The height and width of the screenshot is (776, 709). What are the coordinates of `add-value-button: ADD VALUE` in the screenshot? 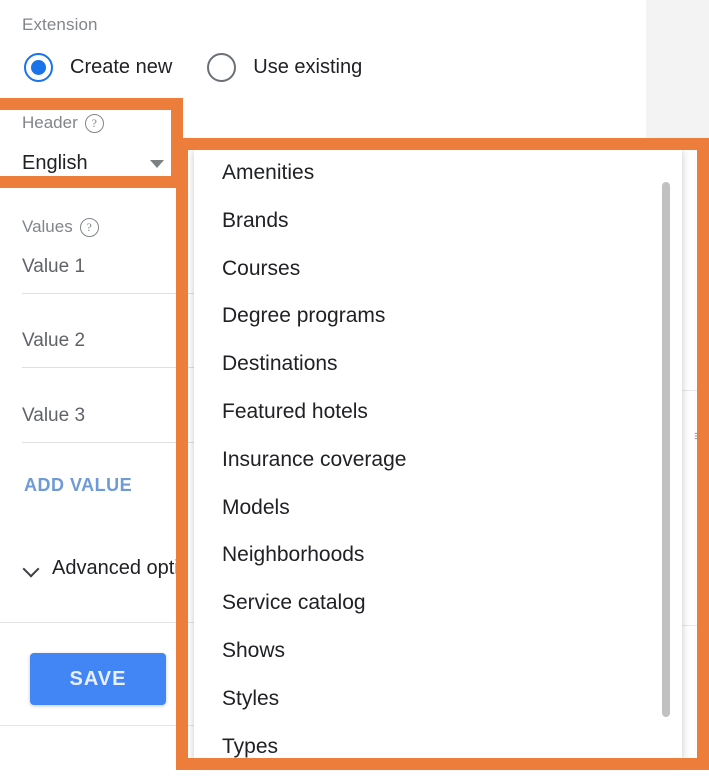 It's located at (78, 485).